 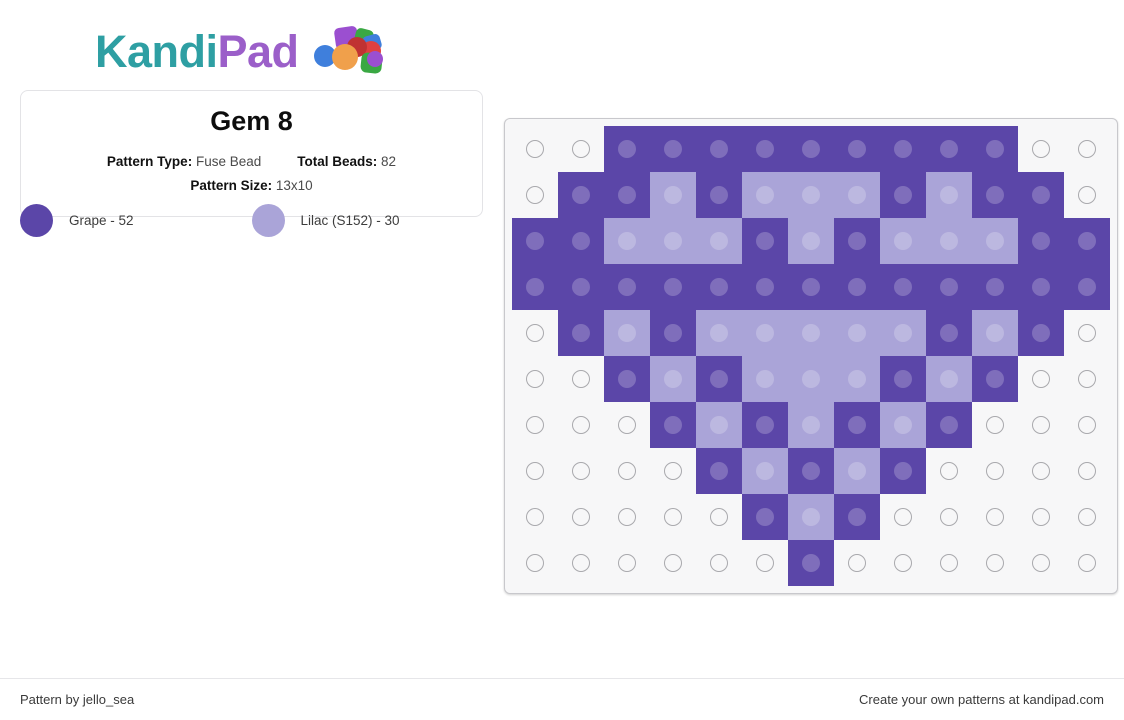 What do you see at coordinates (239, 51) in the screenshot?
I see `site-logo: KandiPad` at bounding box center [239, 51].